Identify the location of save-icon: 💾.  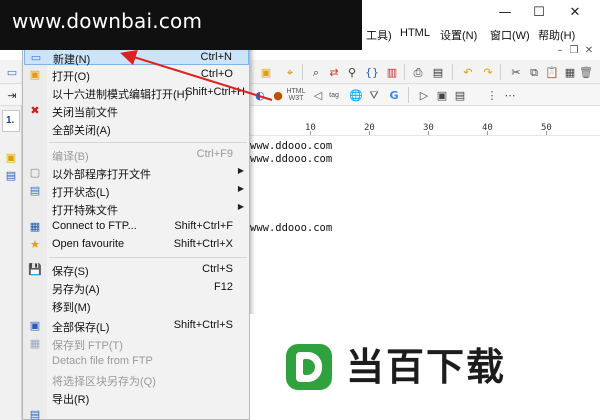
(35, 269).